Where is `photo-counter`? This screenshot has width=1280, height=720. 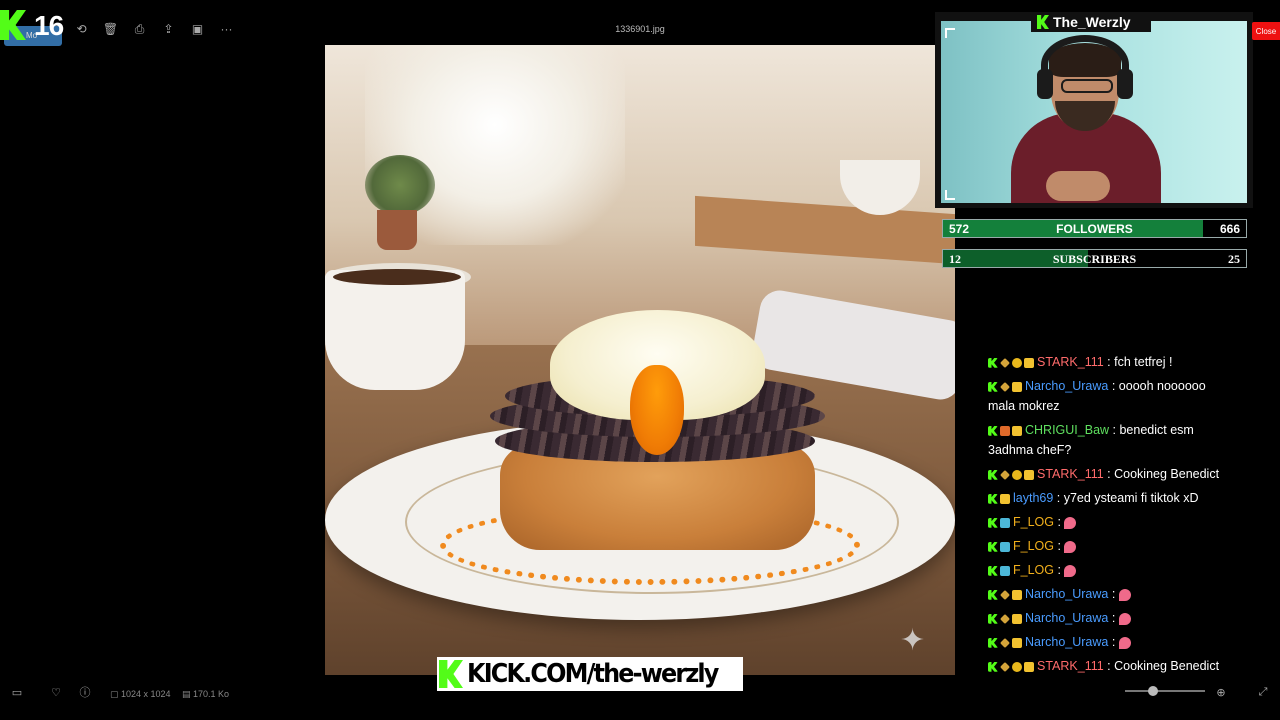 photo-counter is located at coordinates (825, 230).